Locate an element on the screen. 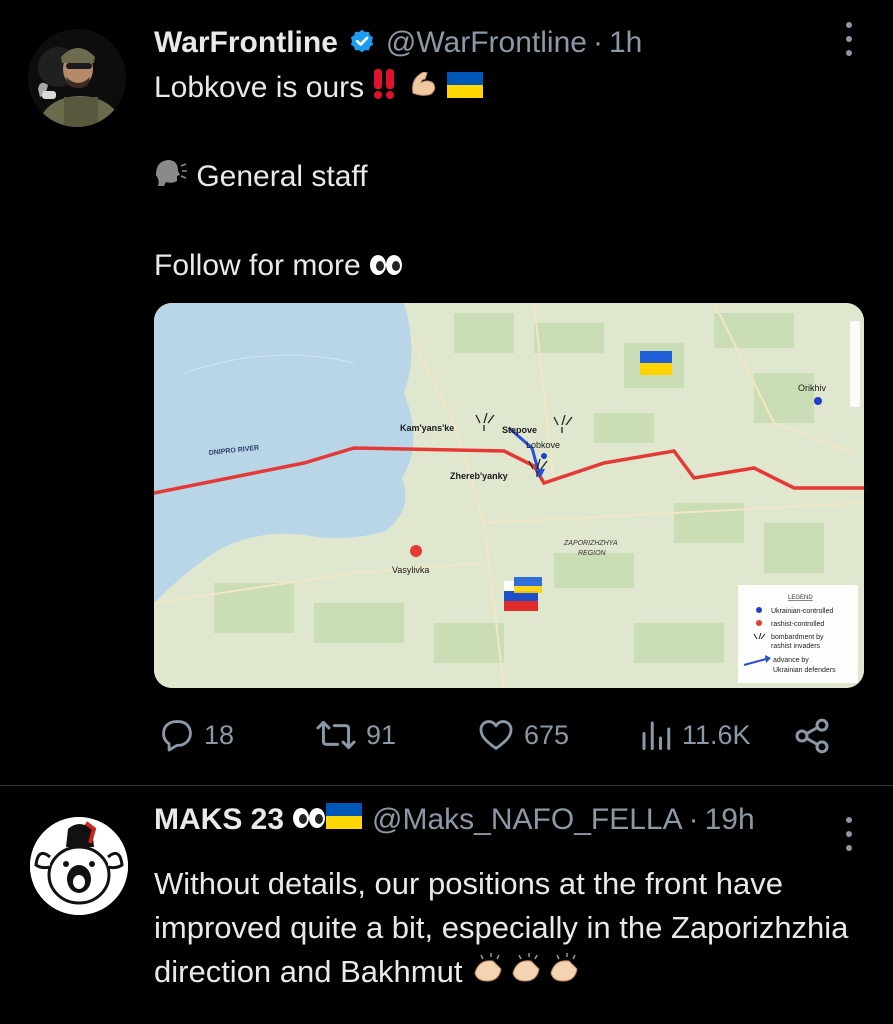  tweet-text: Lobkove is ours is located at coordinates (259, 87).